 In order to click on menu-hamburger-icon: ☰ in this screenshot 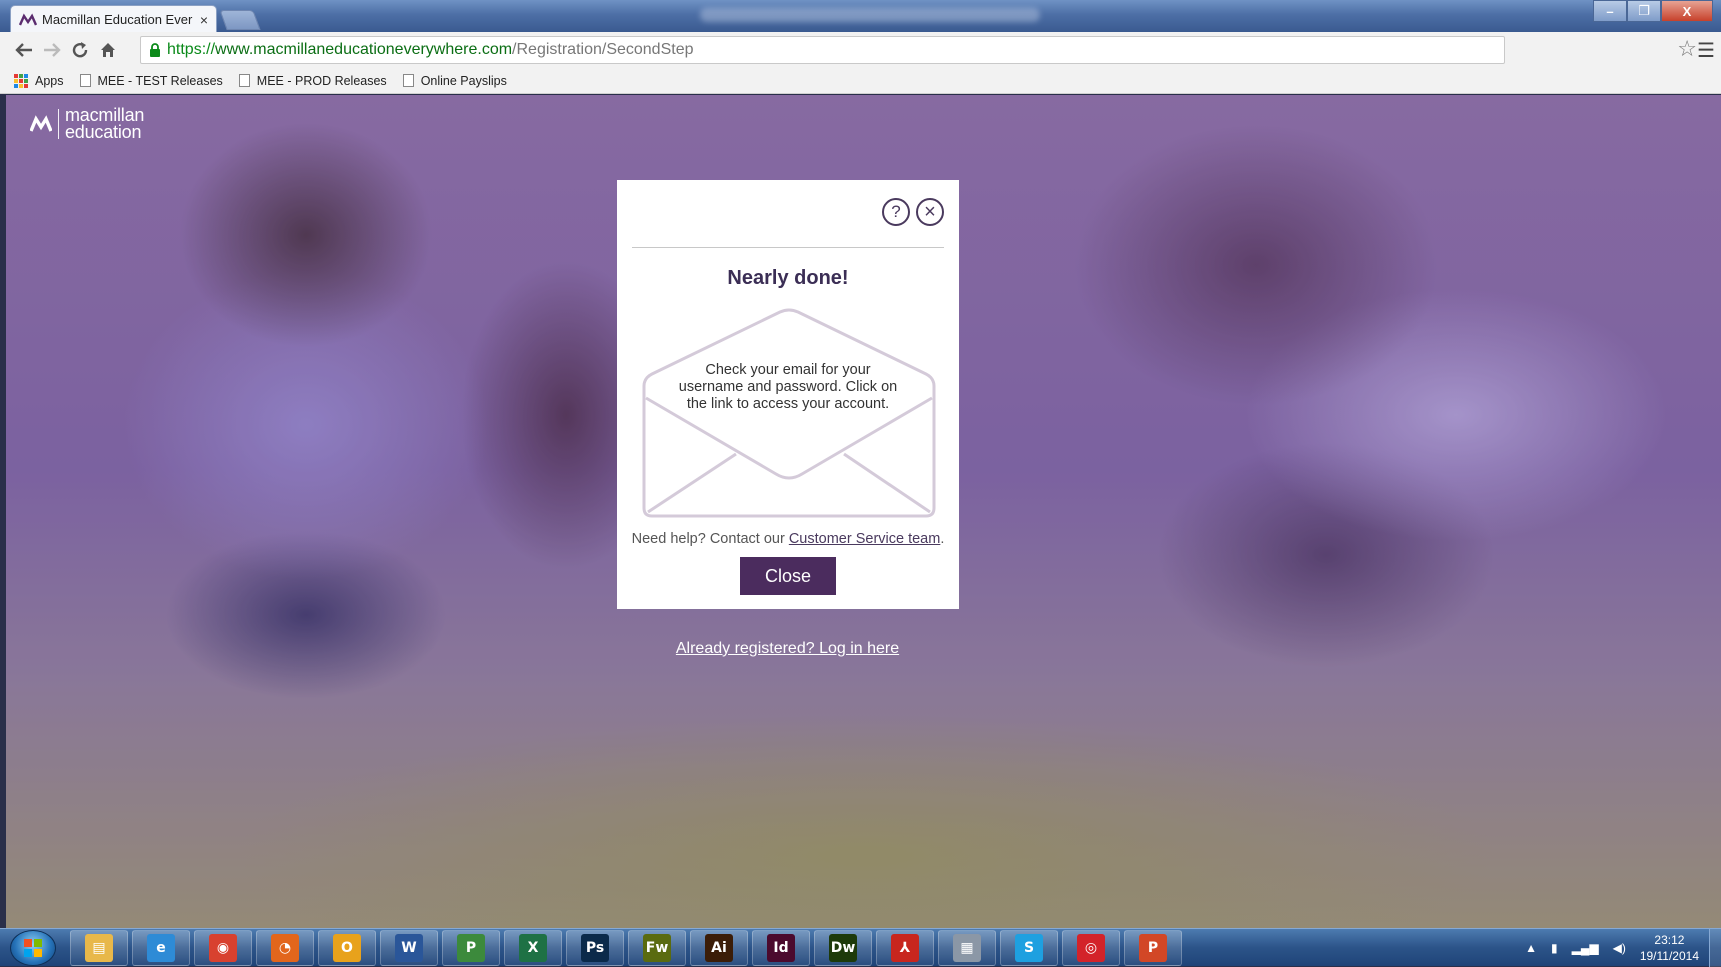, I will do `click(1706, 50)`.